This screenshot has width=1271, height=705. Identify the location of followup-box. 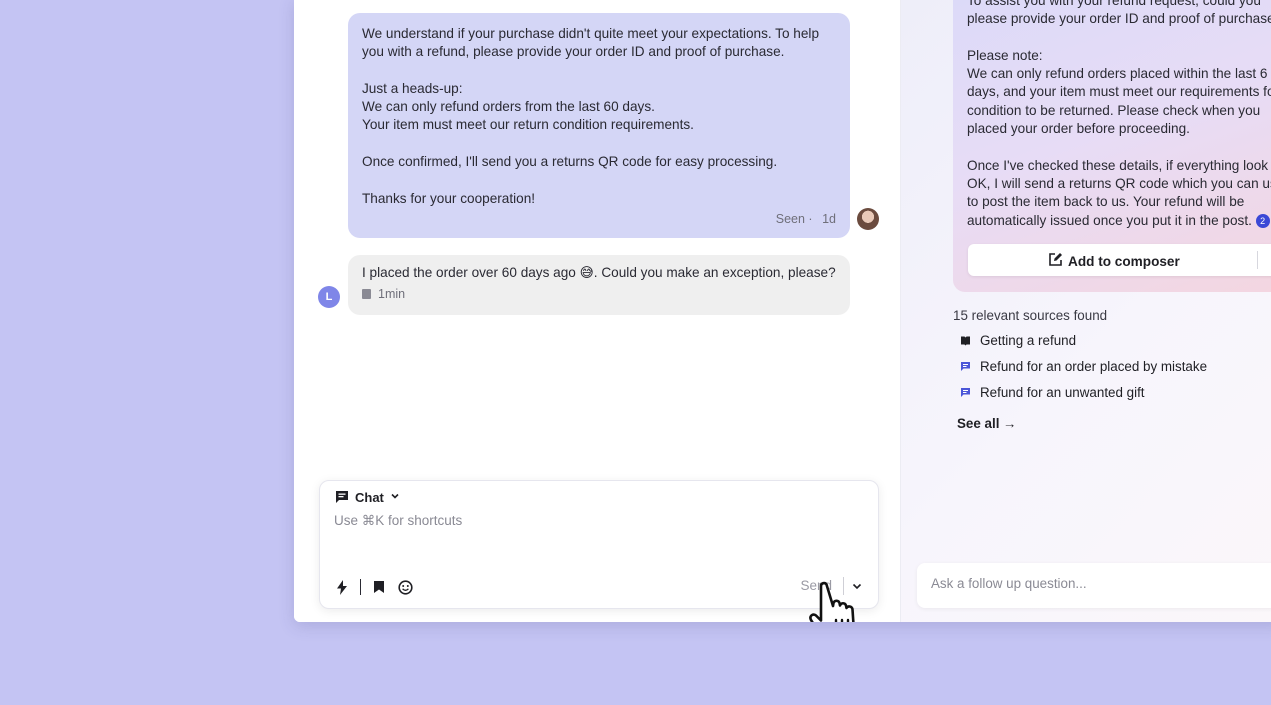
(1094, 585).